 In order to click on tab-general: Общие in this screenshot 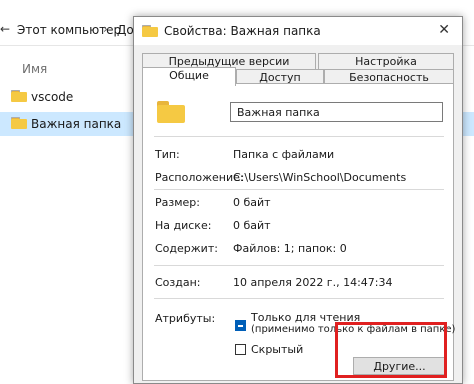, I will do `click(189, 76)`.